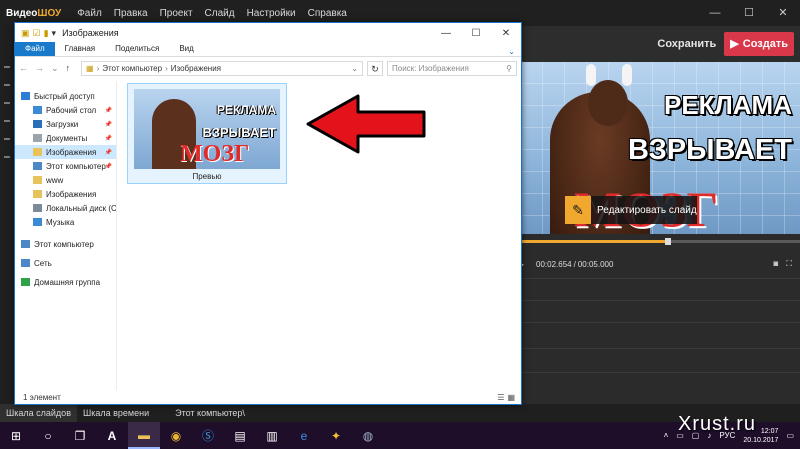  I want to click on app-window-controls: — ☐ ✕, so click(749, 13).